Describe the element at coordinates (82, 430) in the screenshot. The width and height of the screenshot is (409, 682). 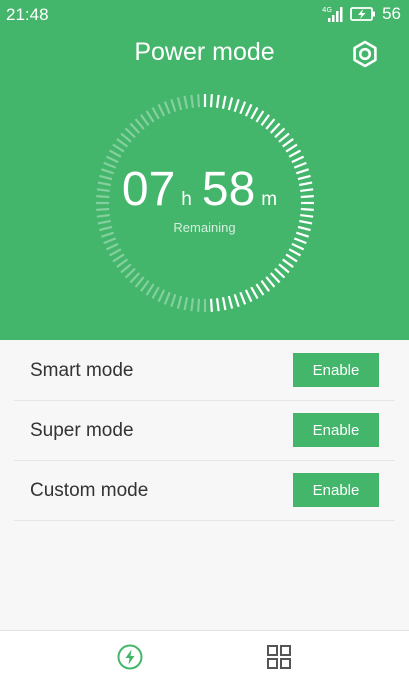
I see `mode-label: Super mode` at that location.